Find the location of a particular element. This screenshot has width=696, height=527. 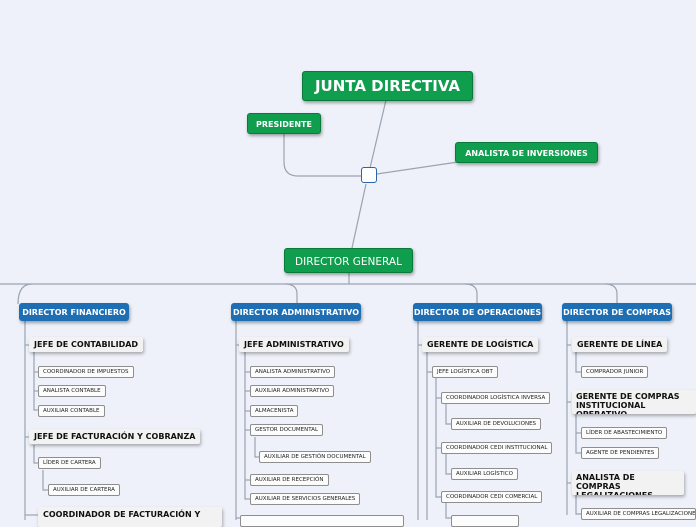

gerente-logistica: GERENTE DE LOGÍSTICA is located at coordinates (480, 345).